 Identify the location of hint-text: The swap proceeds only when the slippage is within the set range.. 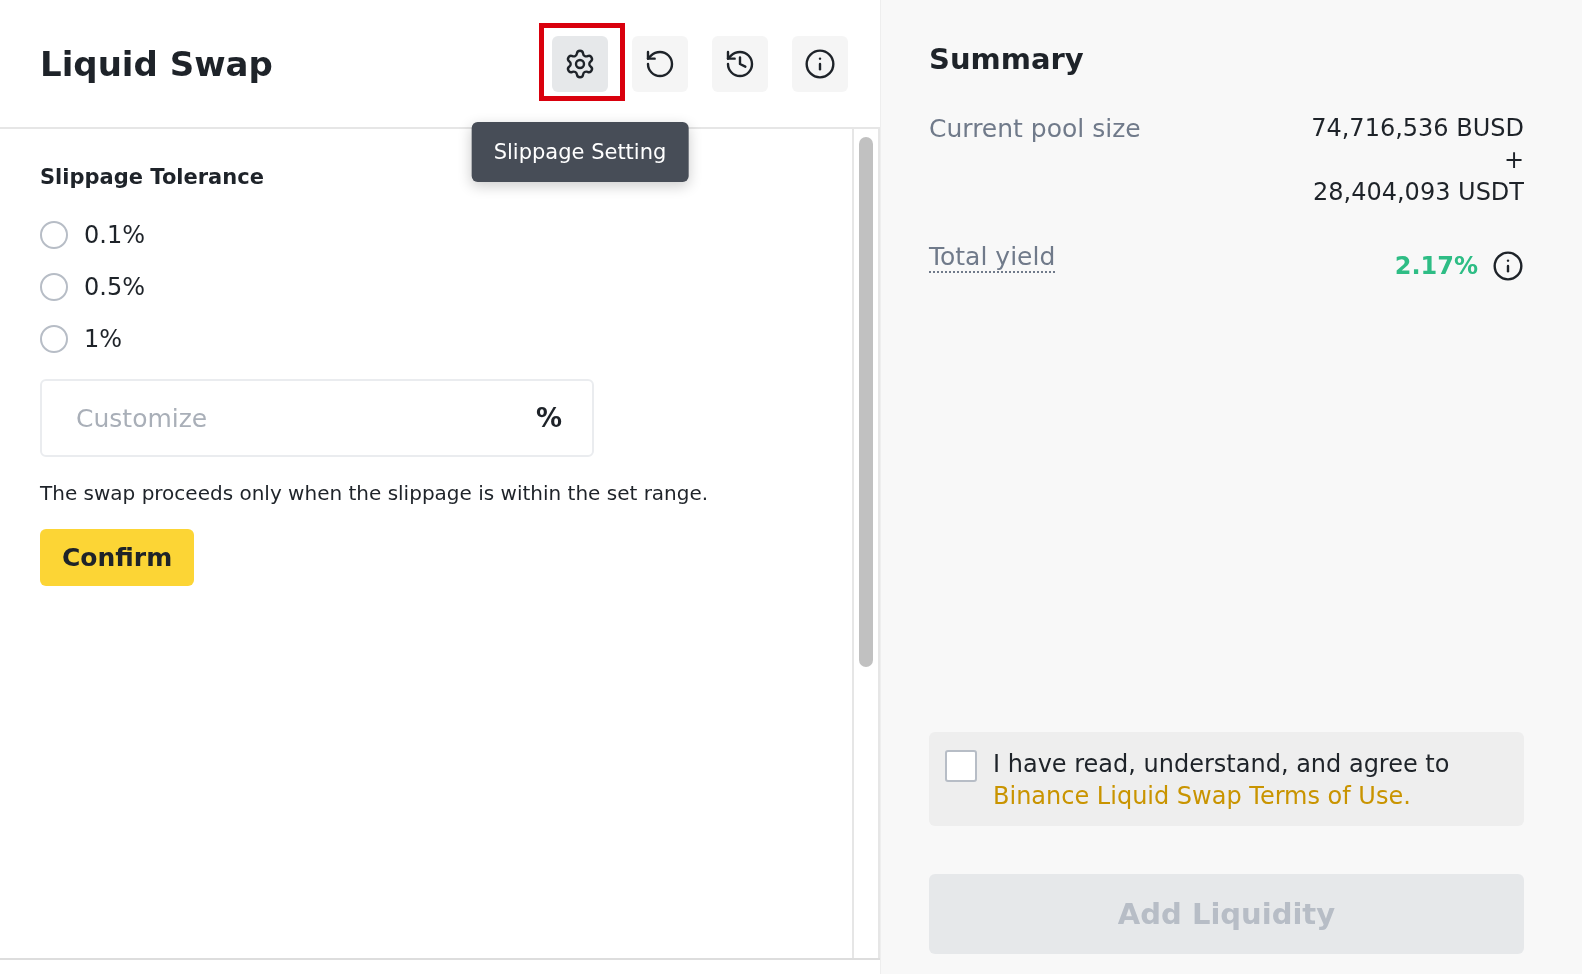
(374, 493).